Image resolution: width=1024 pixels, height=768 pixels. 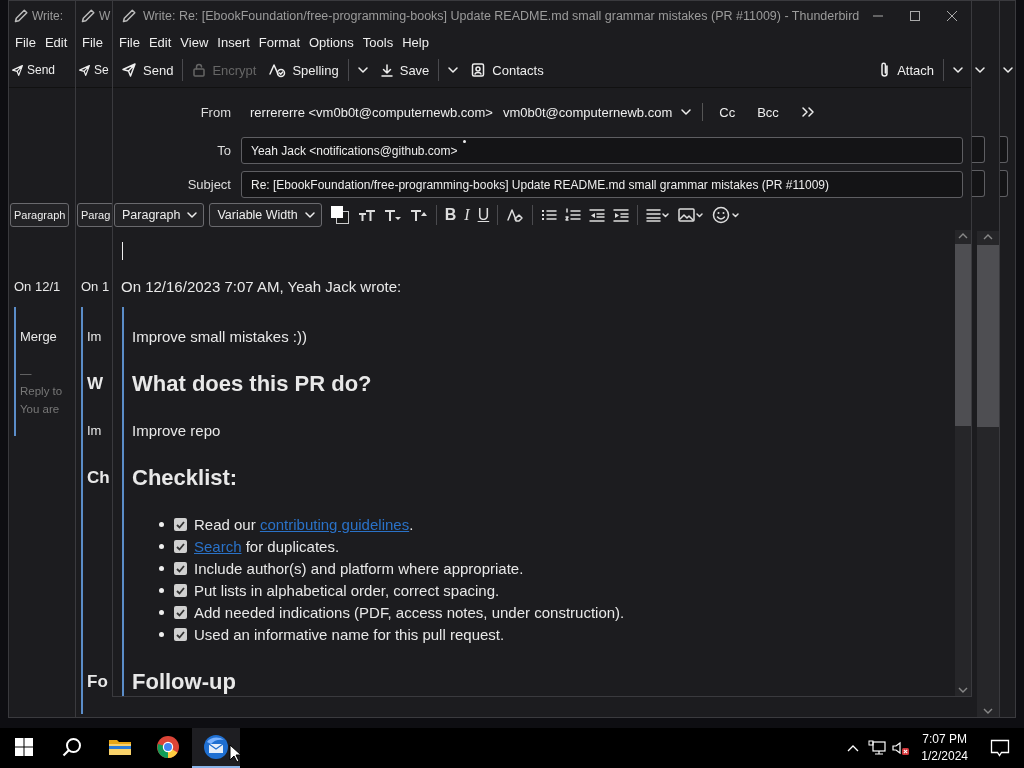 I want to click on recipient-pill: Yeah Jack <notifications@github.com>, so click(x=358, y=150).